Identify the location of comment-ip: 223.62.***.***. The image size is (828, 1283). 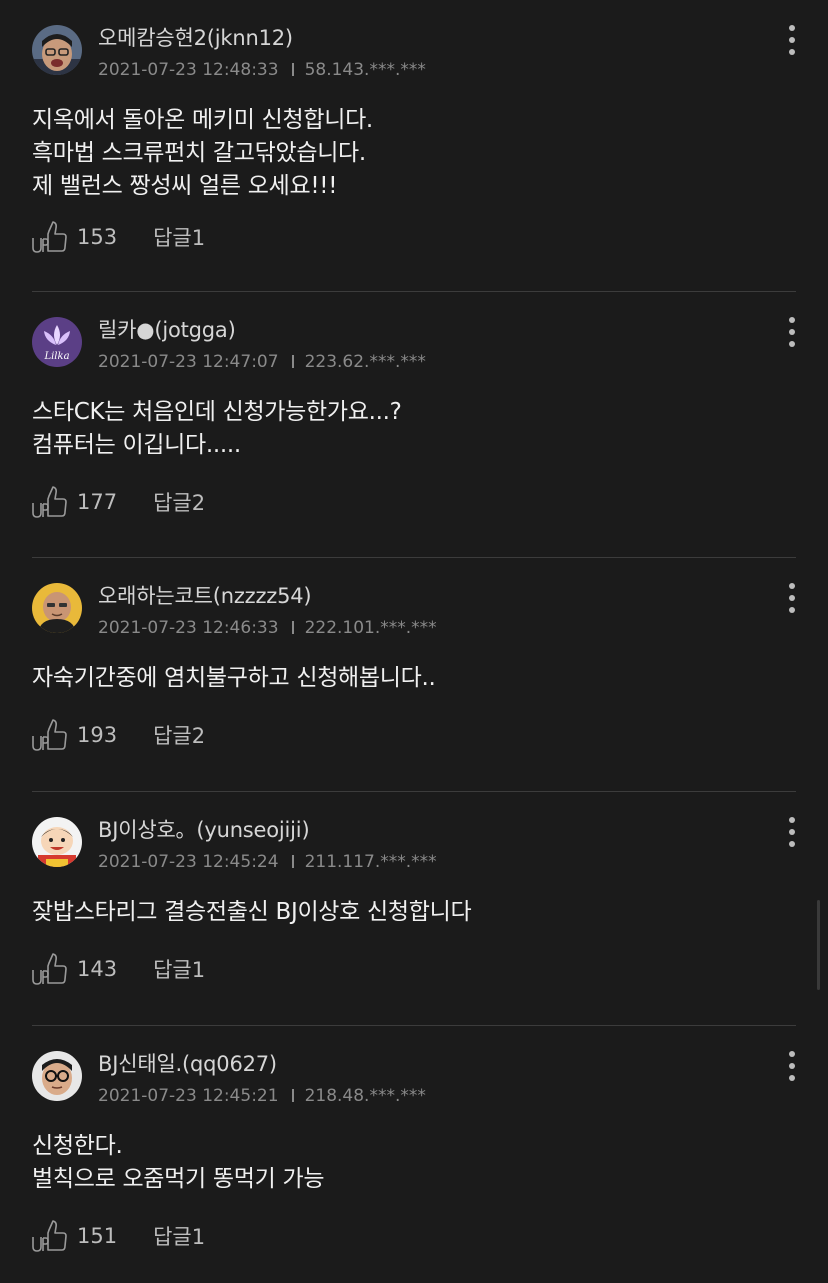
(365, 362).